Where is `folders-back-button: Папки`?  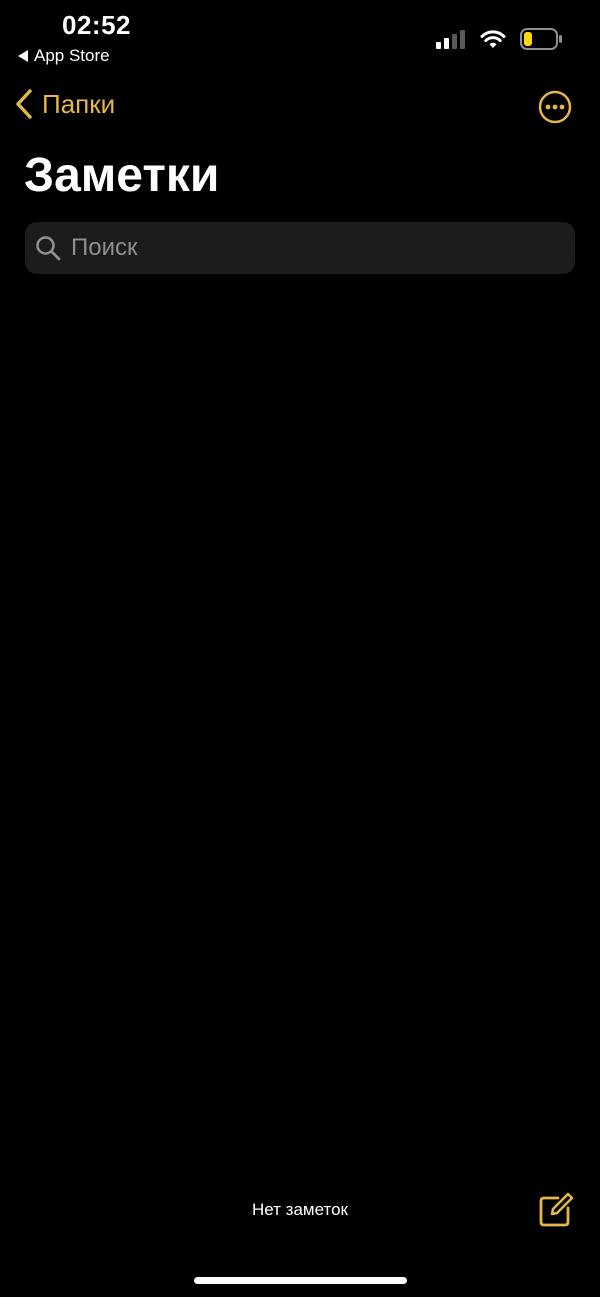 folders-back-button: Папки is located at coordinates (64, 104).